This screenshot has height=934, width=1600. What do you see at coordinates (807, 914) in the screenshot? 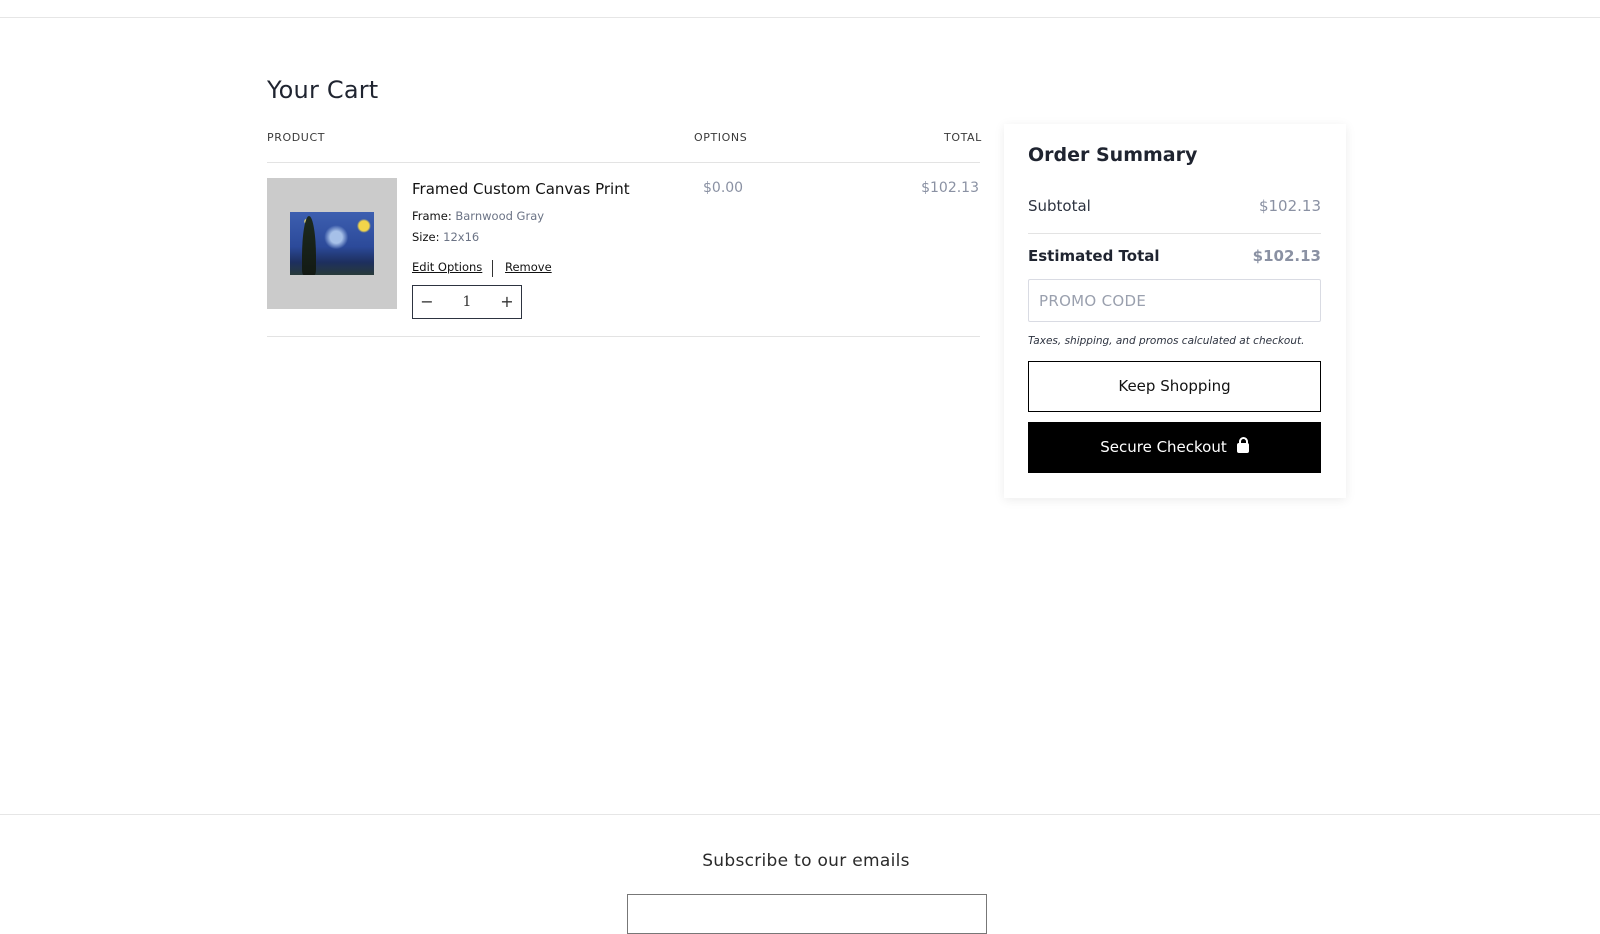
I see `newsletter-email-input` at bounding box center [807, 914].